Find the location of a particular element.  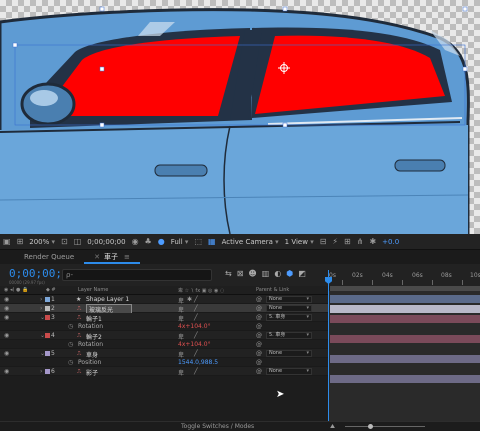

property-row: ◷ Position 1544.0,988.5 @ is located at coordinates (164, 362).